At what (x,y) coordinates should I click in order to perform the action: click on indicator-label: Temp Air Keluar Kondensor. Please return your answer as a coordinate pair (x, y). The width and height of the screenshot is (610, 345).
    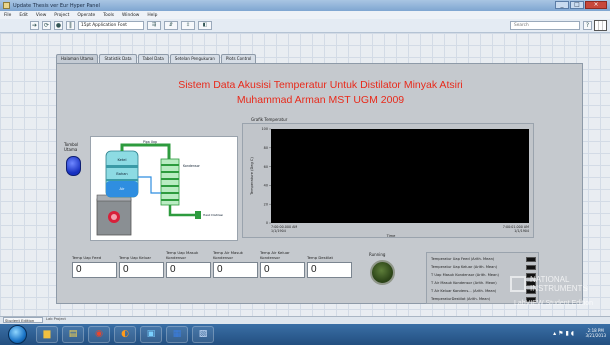
    Looking at the image, I should click on (275, 255).